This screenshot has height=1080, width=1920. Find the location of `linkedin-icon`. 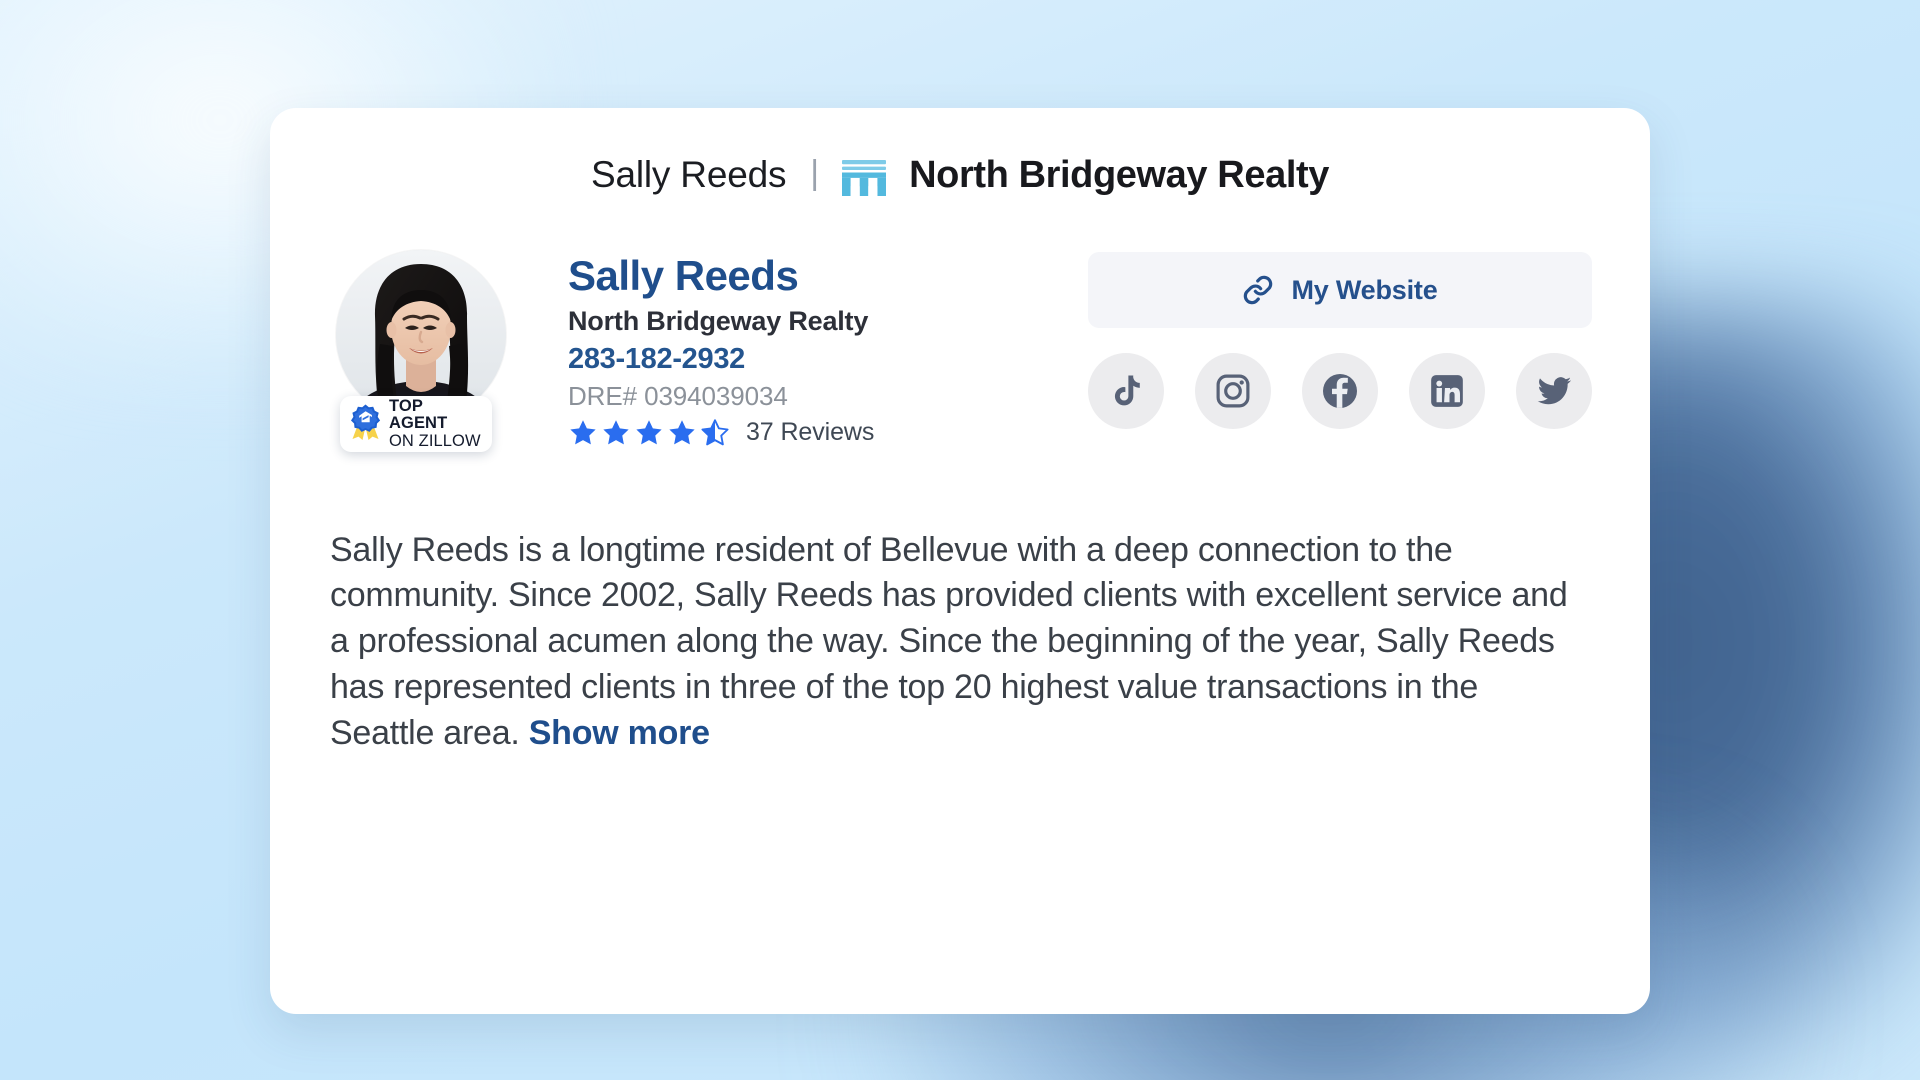

linkedin-icon is located at coordinates (1447, 391).